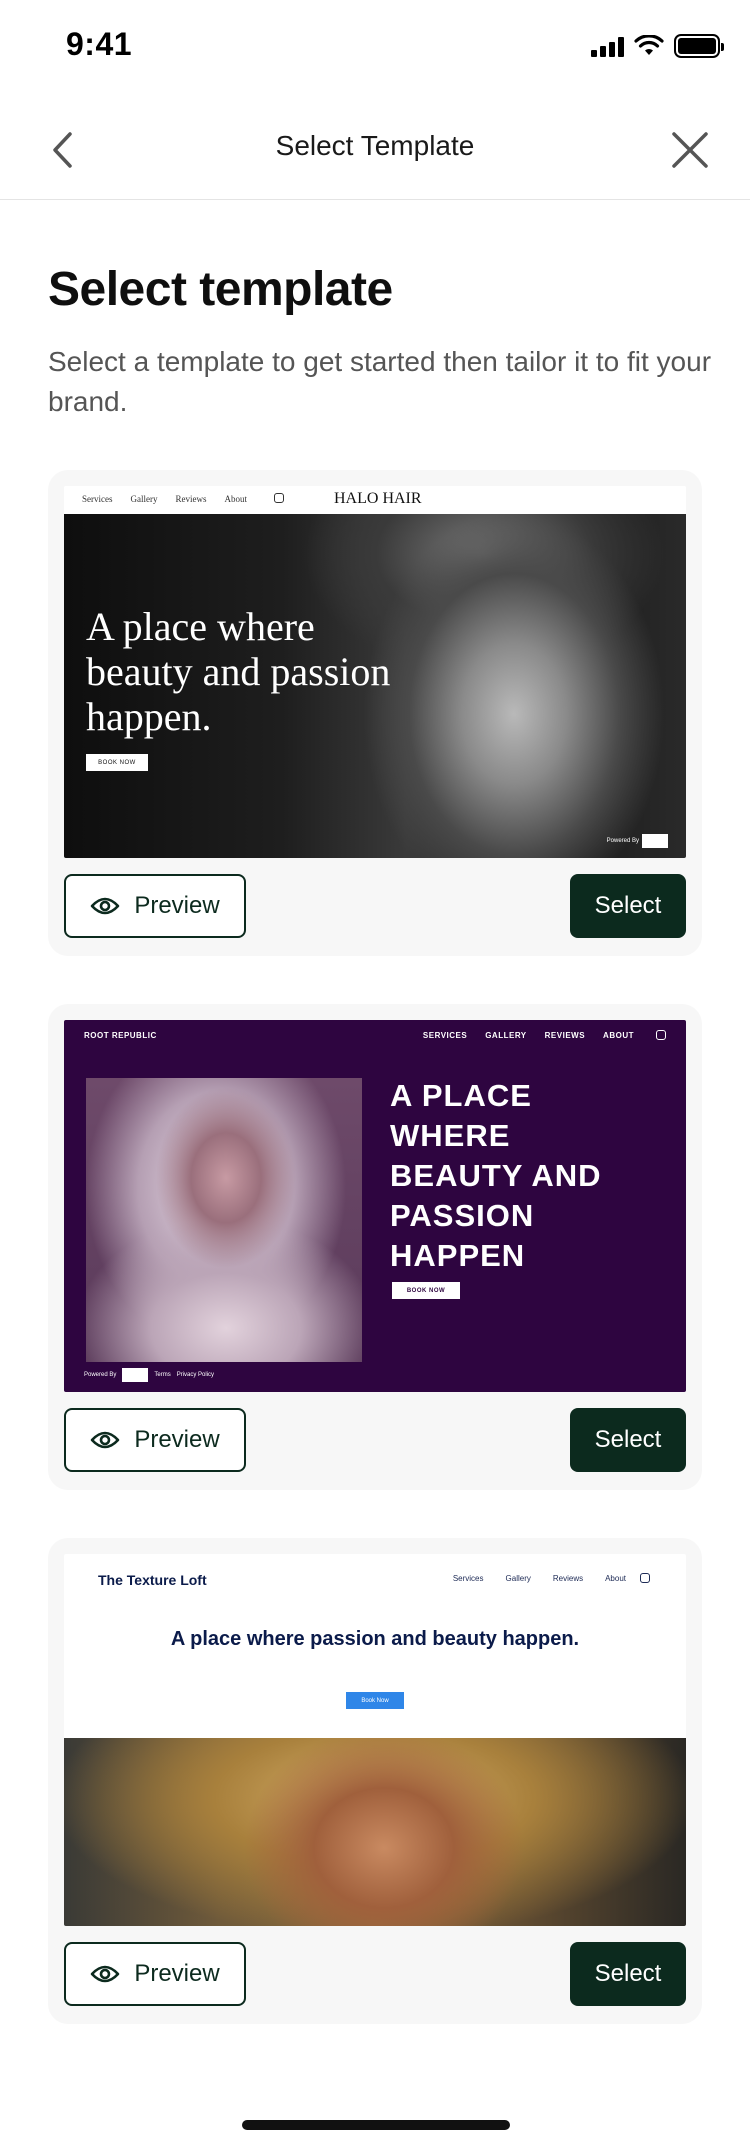 The width and height of the screenshot is (750, 2148). What do you see at coordinates (375, 45) in the screenshot?
I see `status-bar: 9:41` at bounding box center [375, 45].